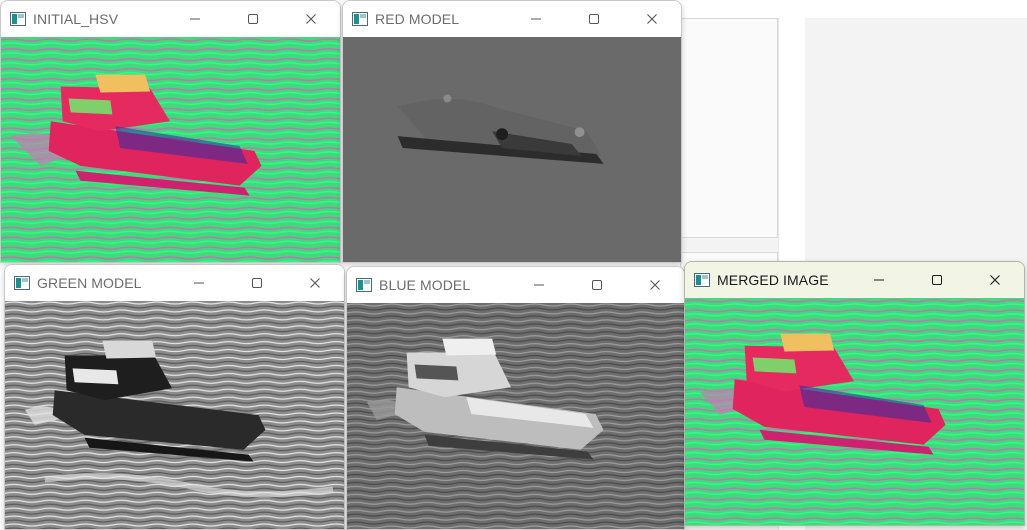 The width and height of the screenshot is (1027, 530). What do you see at coordinates (512, 149) in the screenshot?
I see `image-red-model` at bounding box center [512, 149].